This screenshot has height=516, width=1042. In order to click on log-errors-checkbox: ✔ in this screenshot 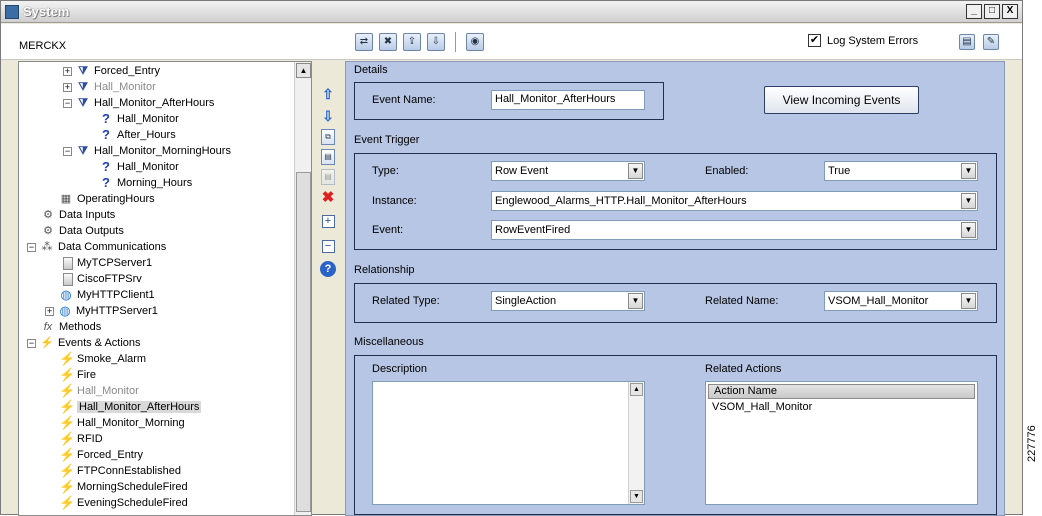, I will do `click(814, 40)`.